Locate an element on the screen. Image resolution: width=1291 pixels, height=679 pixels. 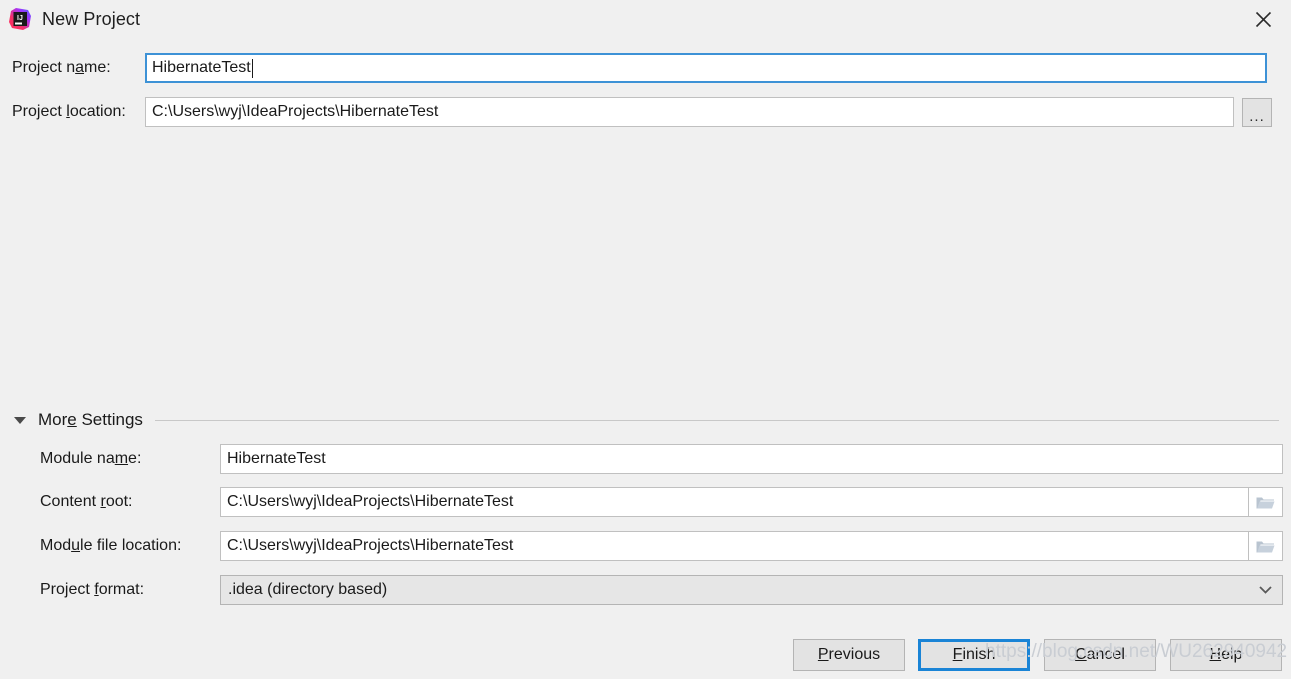
dialog-title-bar: IJ New Project is located at coordinates (645, 19).